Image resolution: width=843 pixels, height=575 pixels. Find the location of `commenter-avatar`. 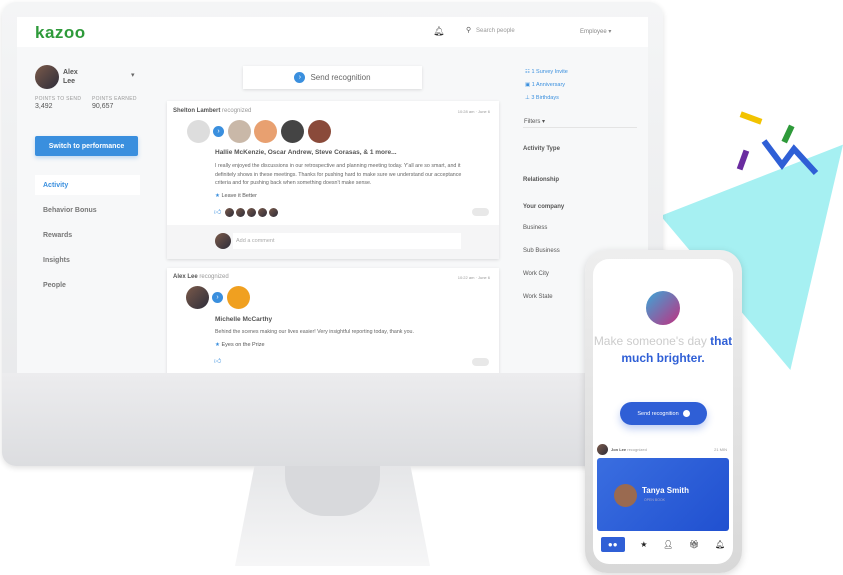

commenter-avatar is located at coordinates (223, 241).